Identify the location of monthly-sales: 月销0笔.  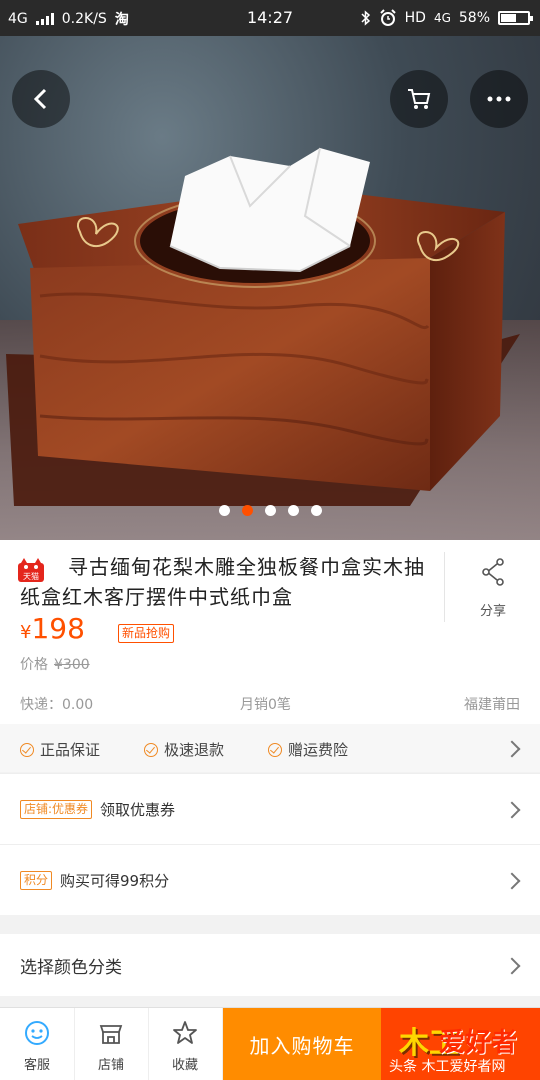
(265, 705).